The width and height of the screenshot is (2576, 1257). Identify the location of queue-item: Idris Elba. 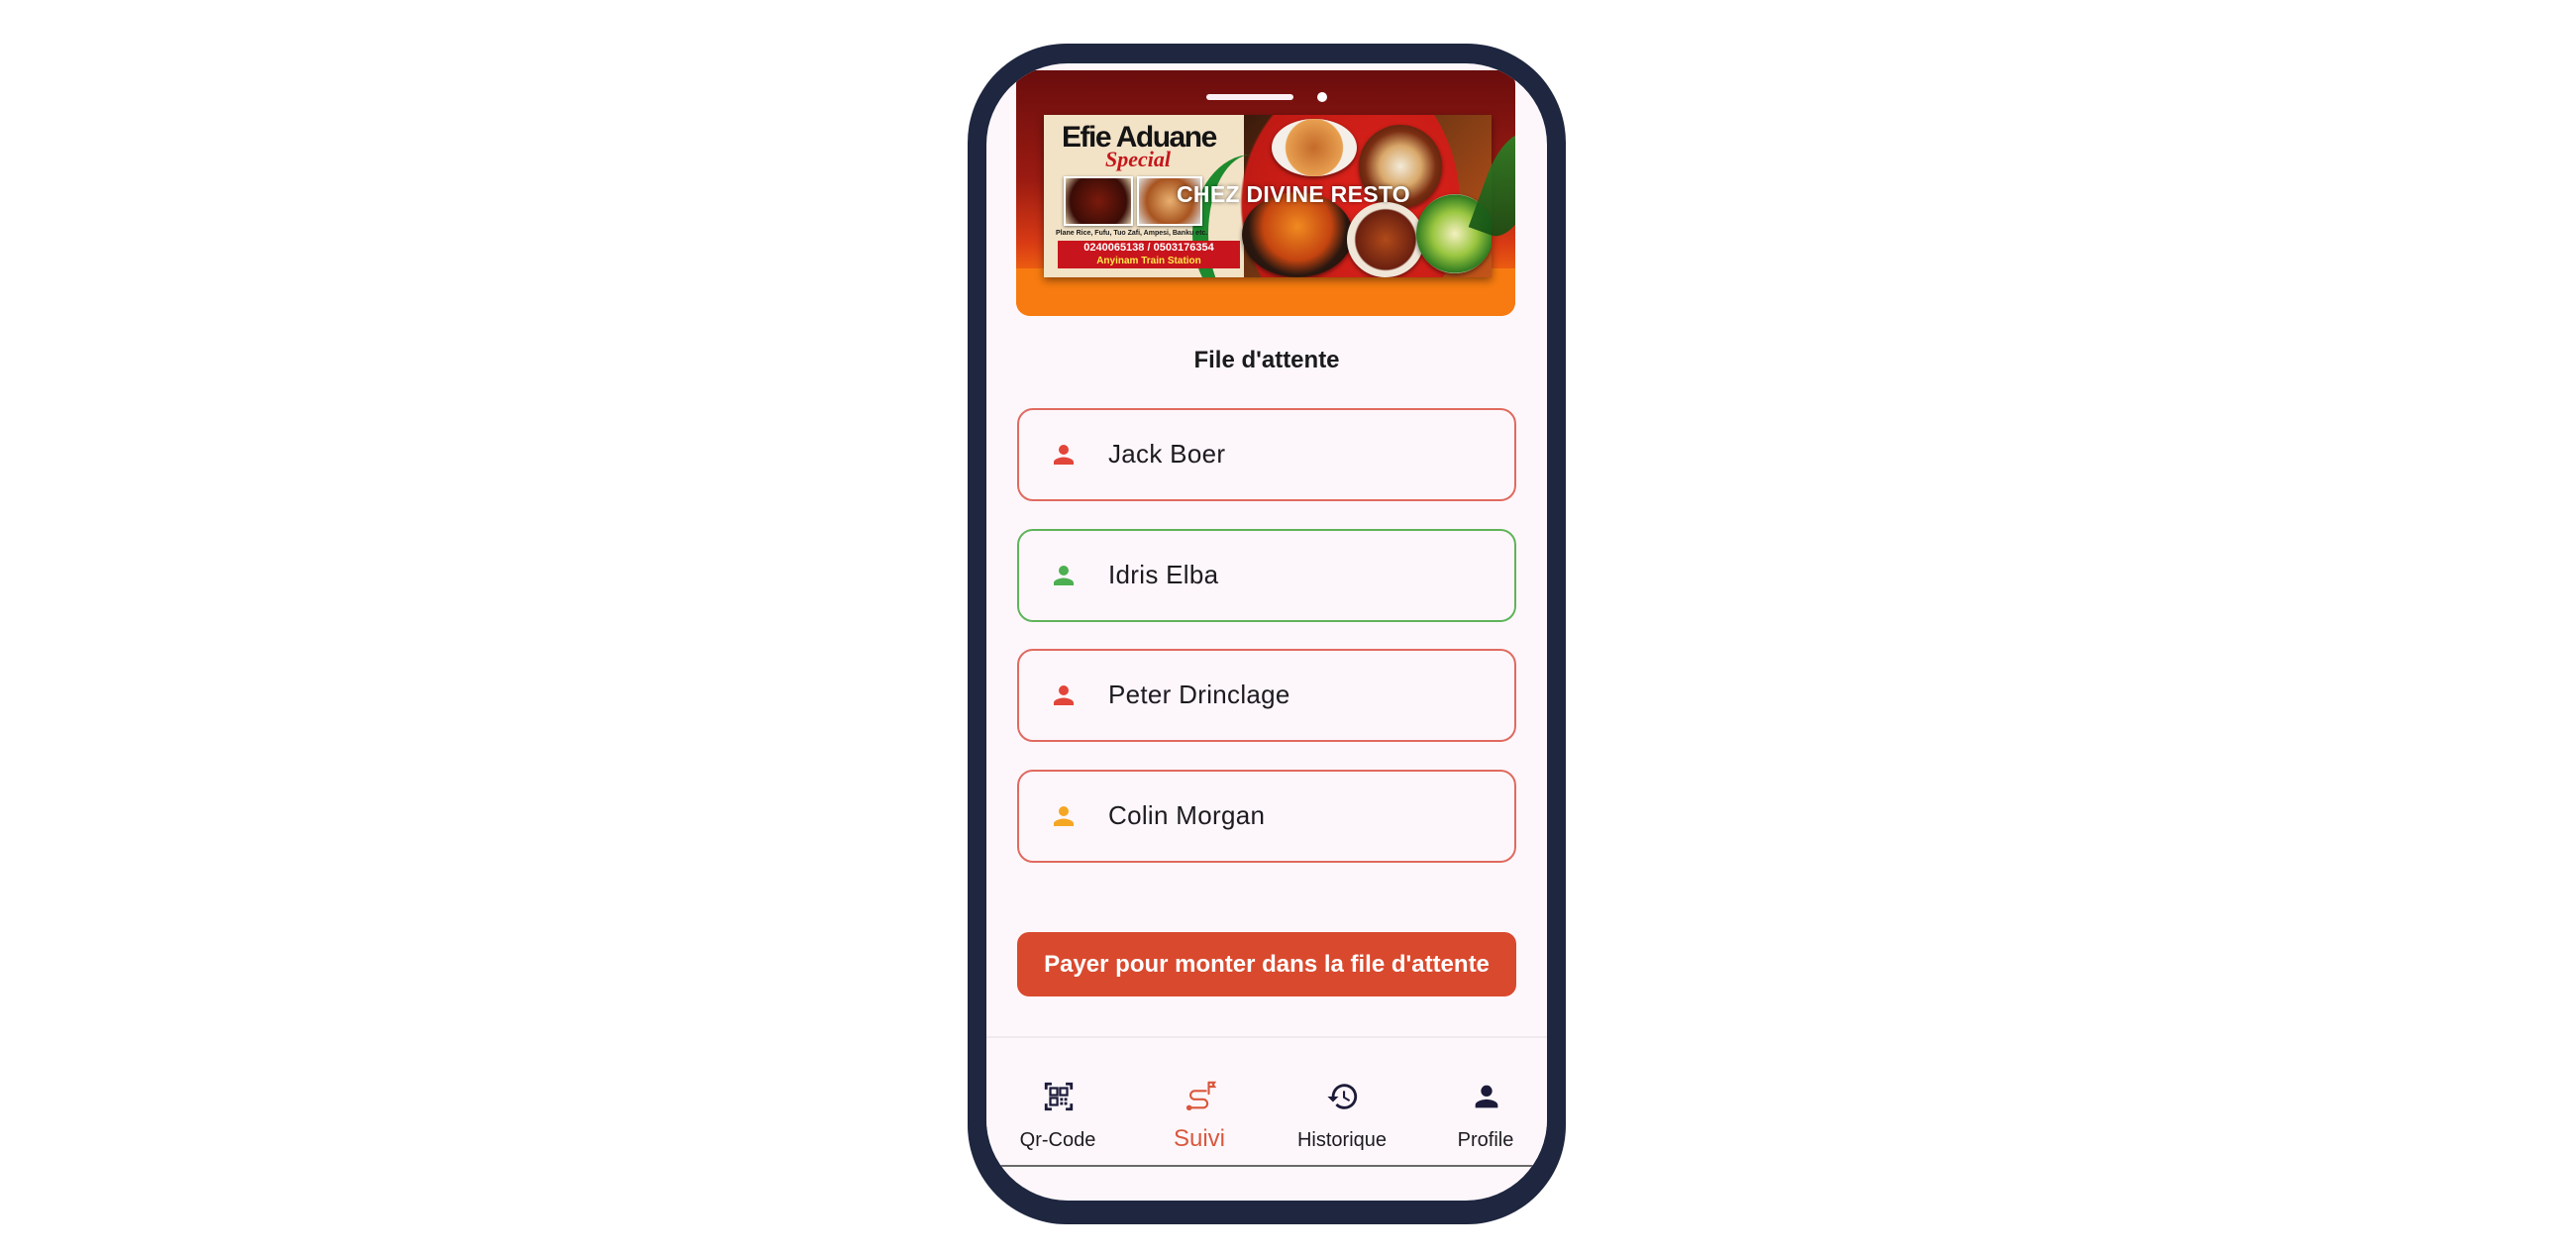
(1266, 575).